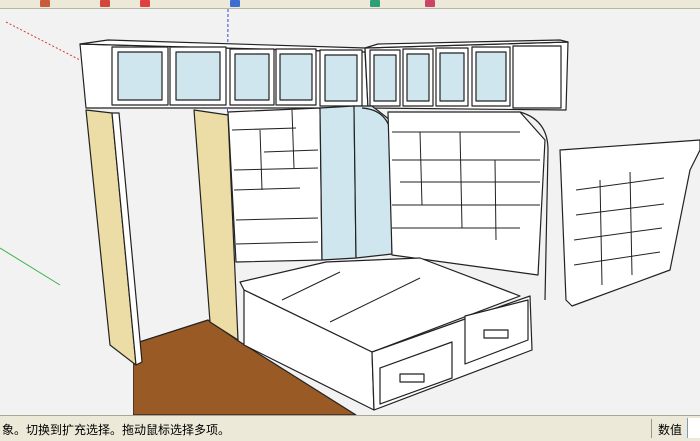 This screenshot has width=700, height=441. What do you see at coordinates (43, 41) in the screenshot?
I see `red-axis-line` at bounding box center [43, 41].